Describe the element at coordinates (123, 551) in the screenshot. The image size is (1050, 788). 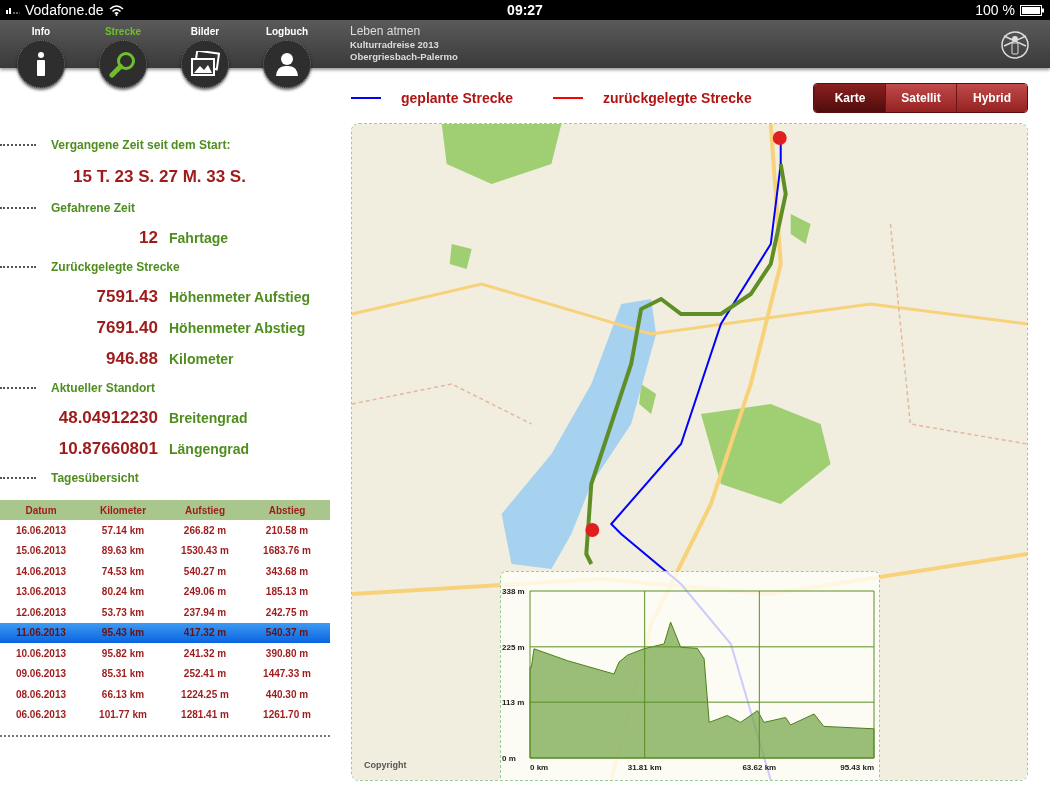
I see `table-cell-text: 89.63 km` at that location.